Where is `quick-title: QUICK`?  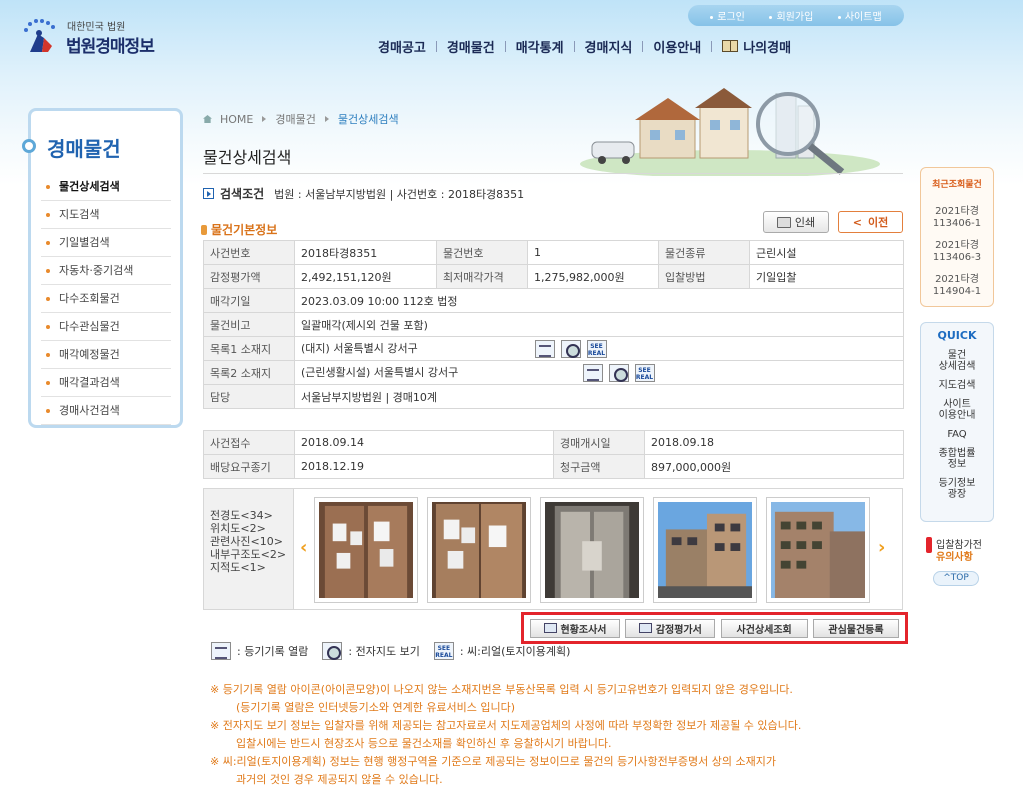 quick-title: QUICK is located at coordinates (957, 335).